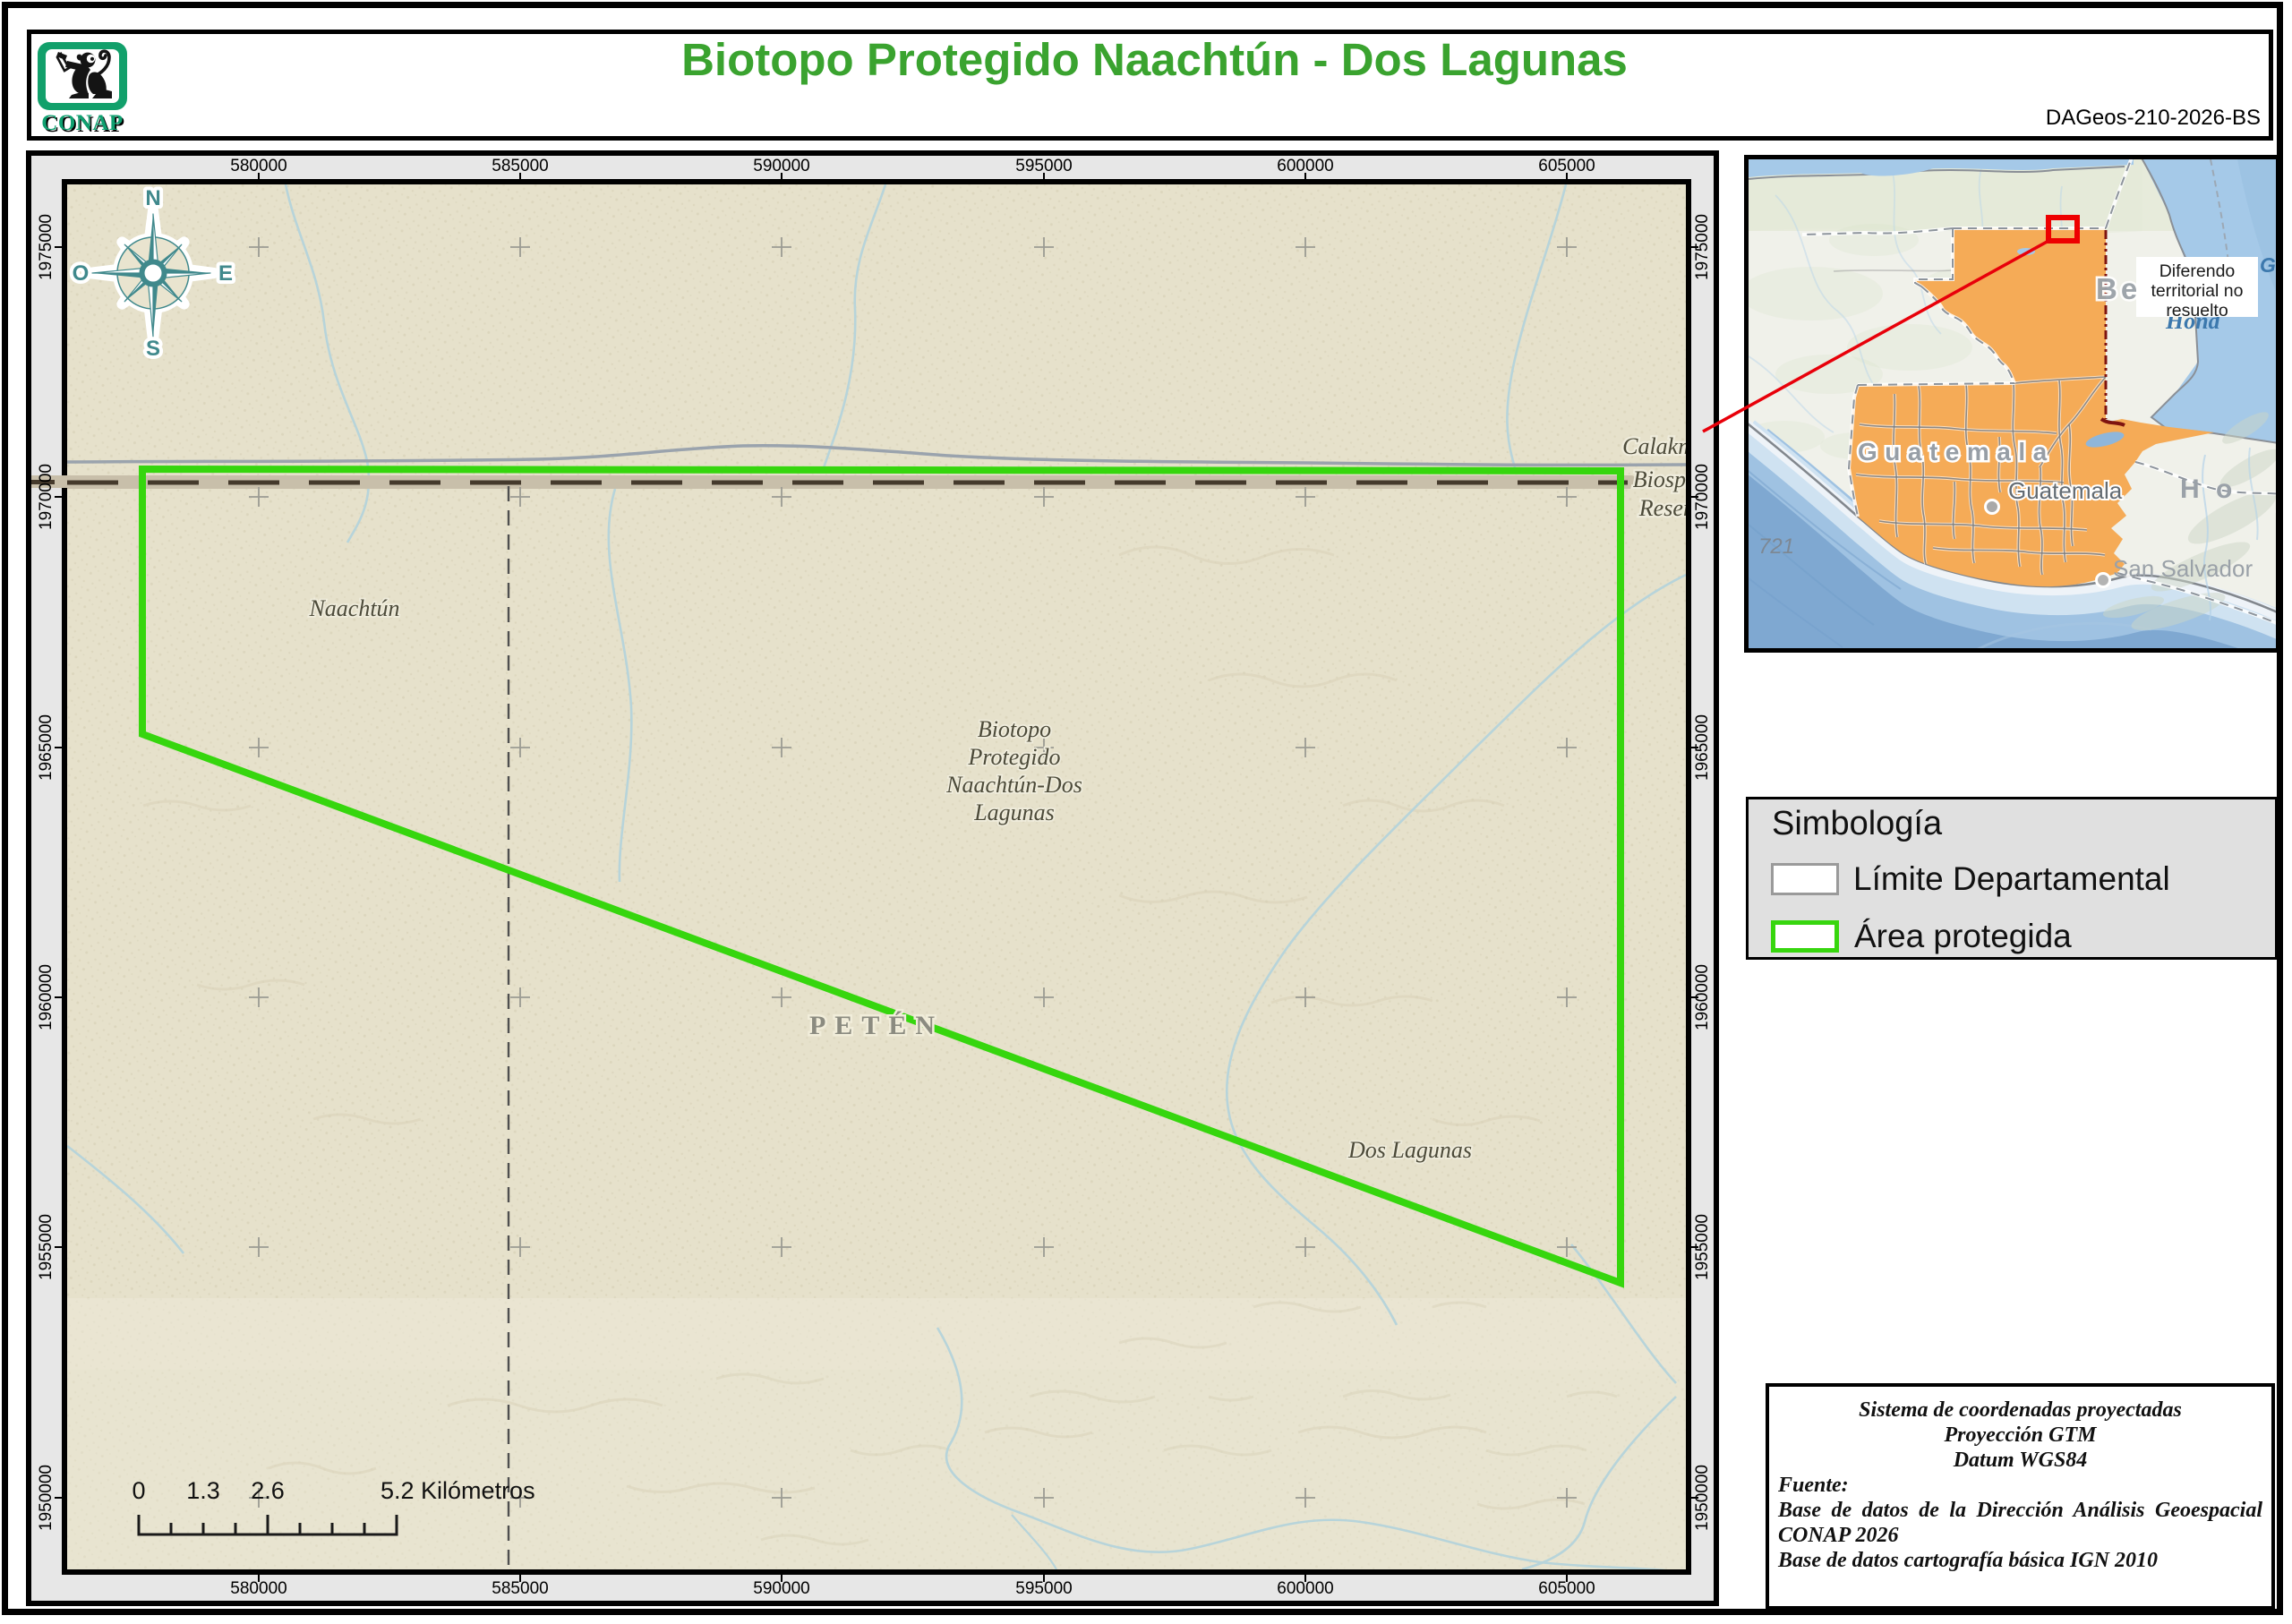 Image resolution: width=2292 pixels, height=1624 pixels. Describe the element at coordinates (1409, 1150) in the screenshot. I see `svg-text: Dos Lagunas` at that location.